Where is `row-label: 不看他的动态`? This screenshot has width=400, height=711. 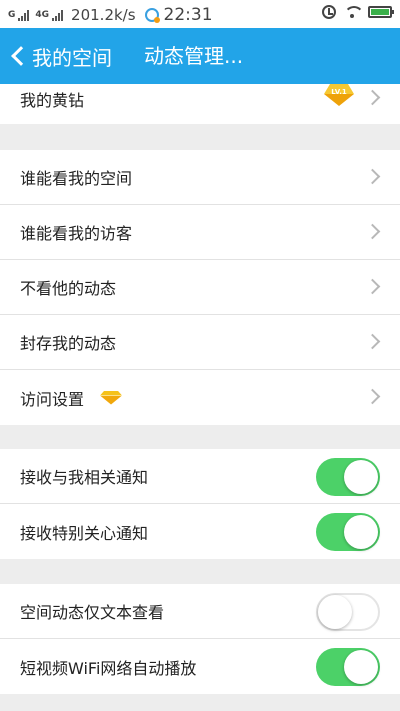
row-label: 不看他的动态 is located at coordinates (68, 288).